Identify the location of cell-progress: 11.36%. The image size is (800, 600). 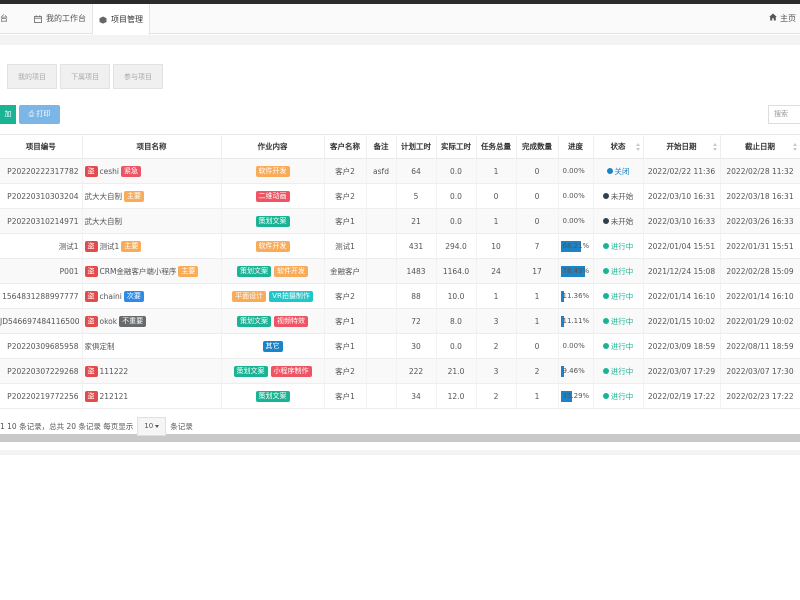
(576, 296).